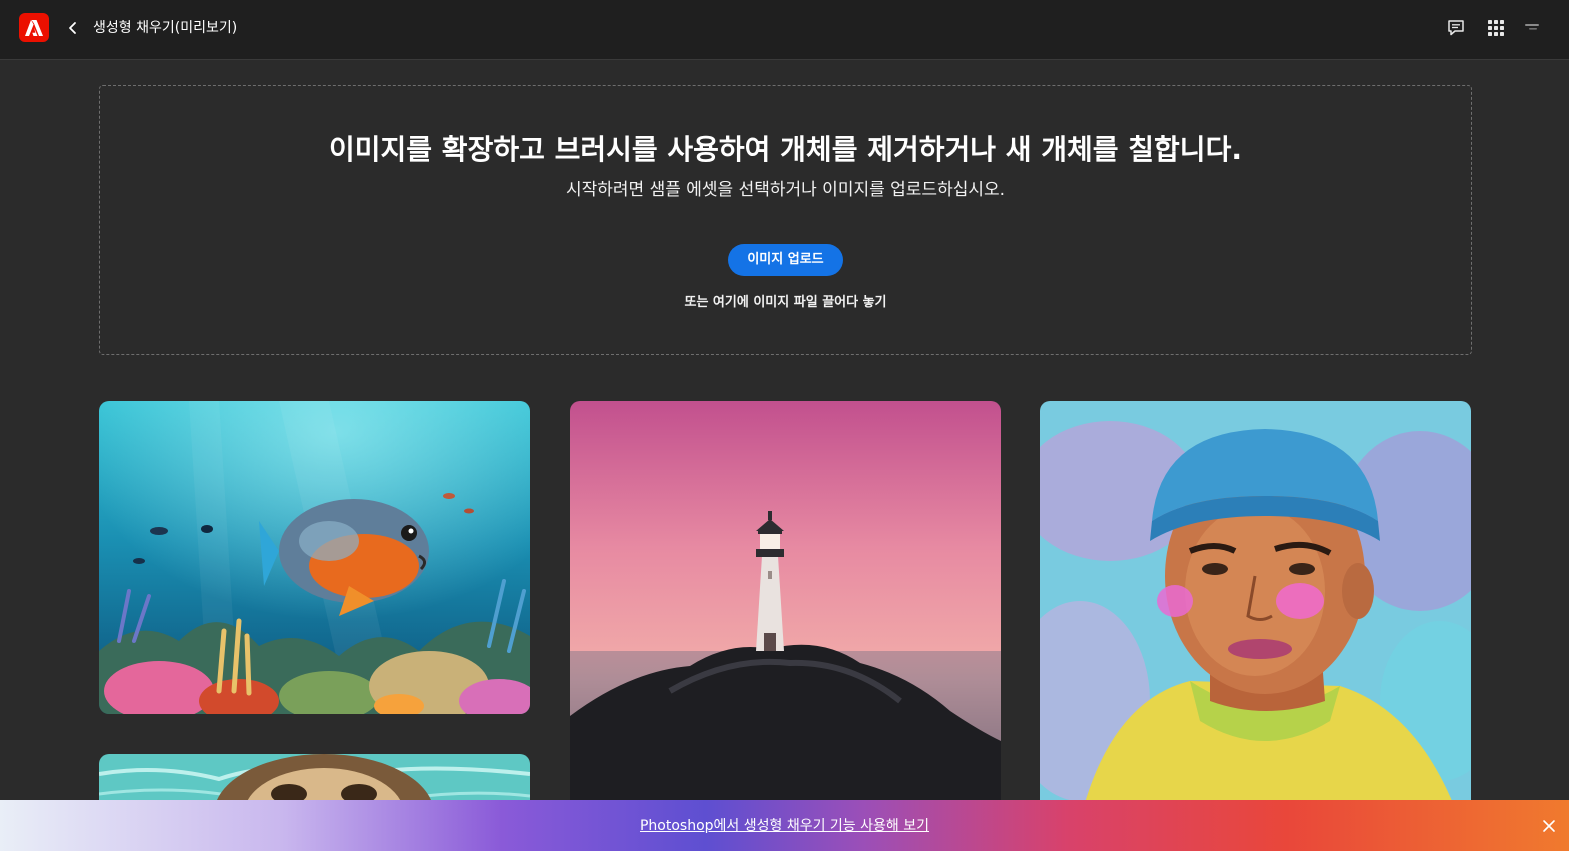 This screenshot has width=1569, height=851. I want to click on try-in-photoshop-link: Photoshop에서 생성형 채우기 기능 사용해 보기, so click(784, 826).